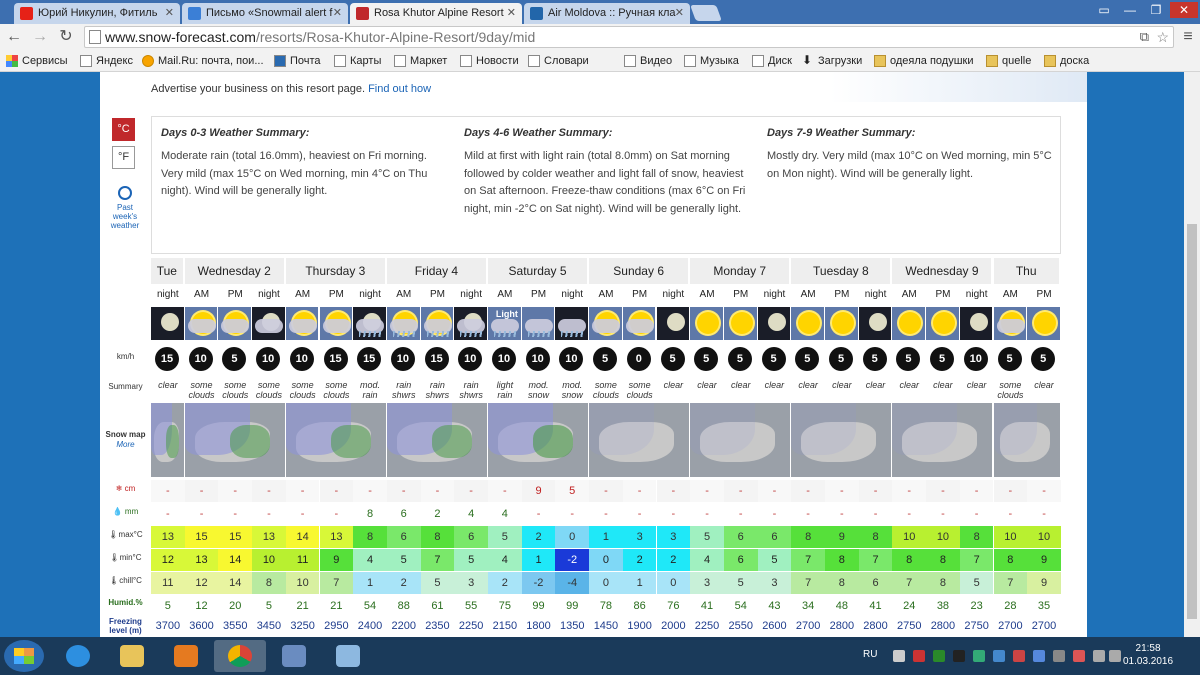 This screenshot has height=675, width=1200. I want to click on bookmark-mail: Почта, so click(297, 61).